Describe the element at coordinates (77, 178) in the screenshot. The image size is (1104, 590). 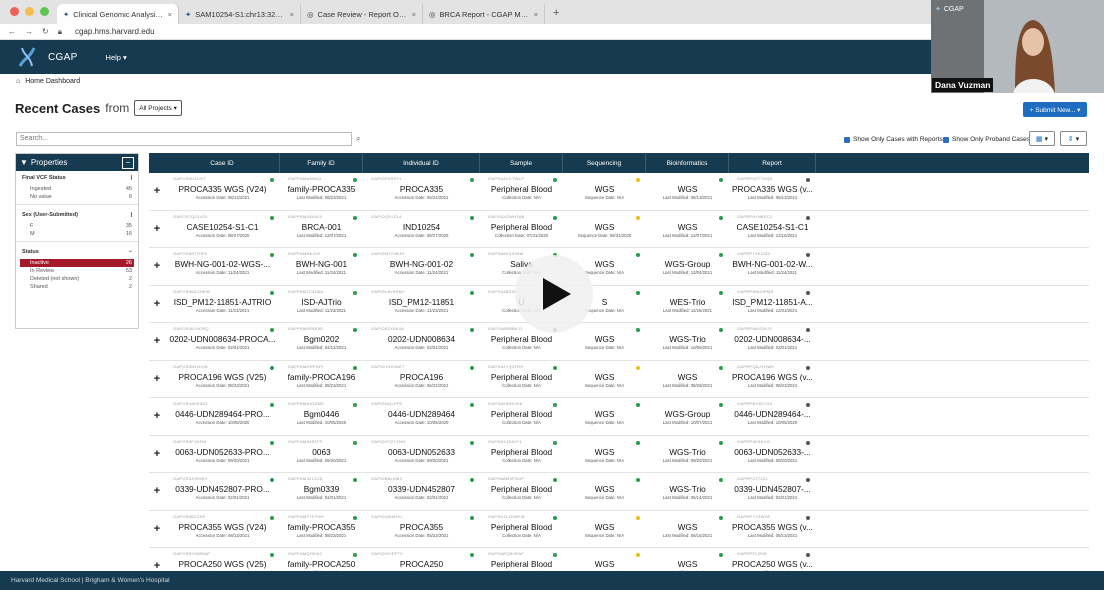
I see `facet-title: Final VCF Status |` at that location.